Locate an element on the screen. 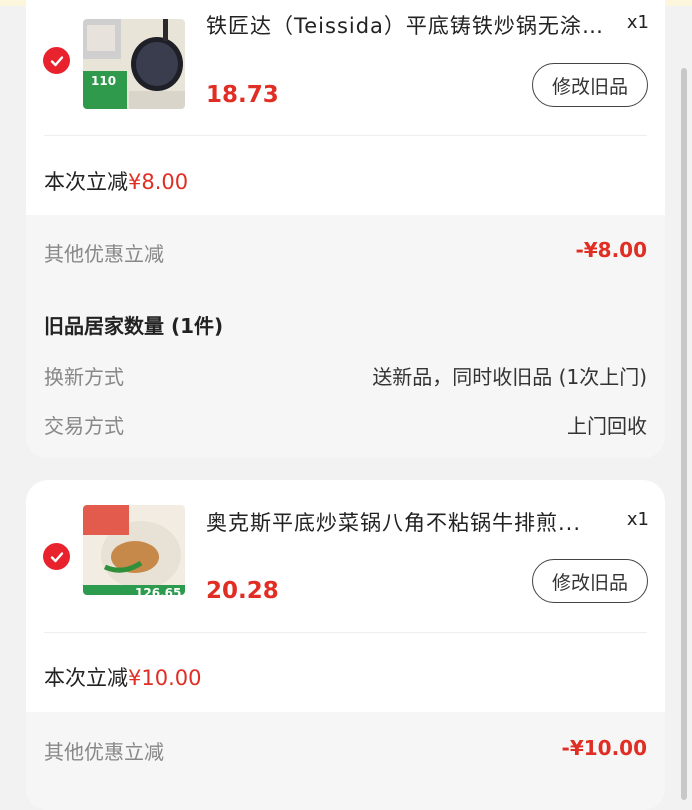 This screenshot has height=810, width=692. details-section: 其他优惠立减 -¥10.00 is located at coordinates (345, 761).